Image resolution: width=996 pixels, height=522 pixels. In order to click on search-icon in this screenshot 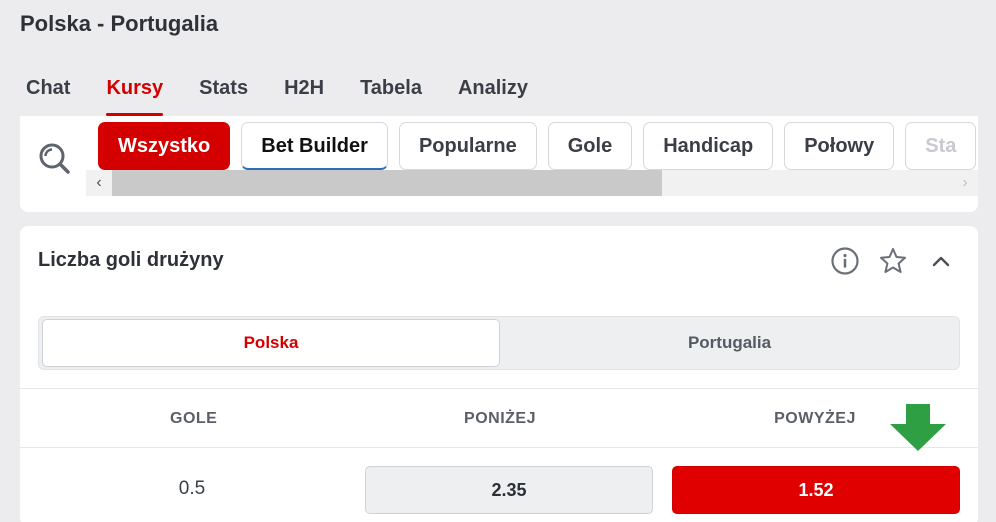, I will do `click(54, 158)`.